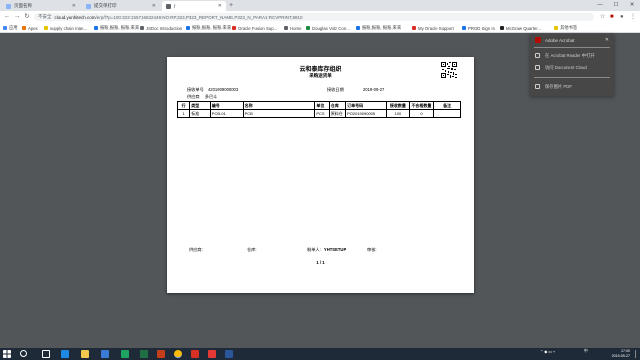  Describe the element at coordinates (196, 249) in the screenshot. I see `supplier-signature: 供应商:` at that location.